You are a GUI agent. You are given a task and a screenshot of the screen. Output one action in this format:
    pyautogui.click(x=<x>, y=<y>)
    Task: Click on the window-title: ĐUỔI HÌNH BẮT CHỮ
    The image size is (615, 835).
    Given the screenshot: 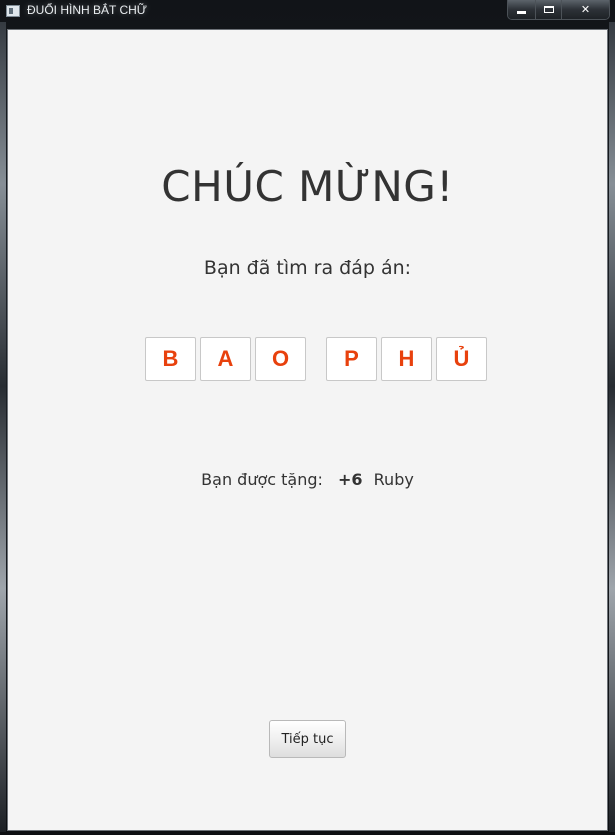 What is the action you would take?
    pyautogui.click(x=87, y=10)
    